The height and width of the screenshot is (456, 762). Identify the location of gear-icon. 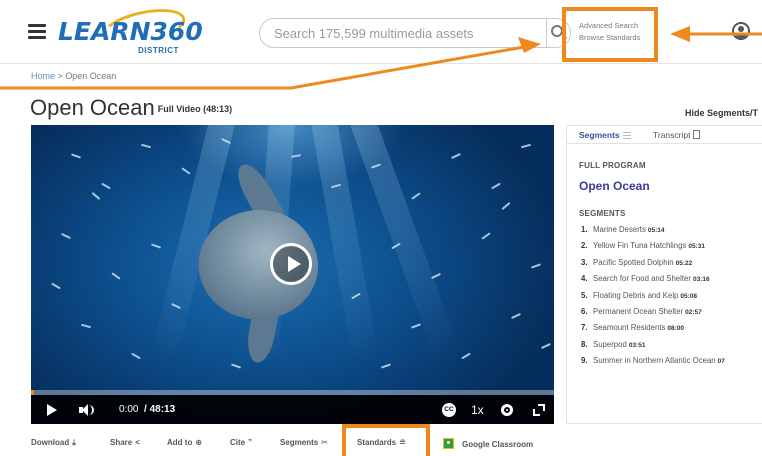
(507, 409).